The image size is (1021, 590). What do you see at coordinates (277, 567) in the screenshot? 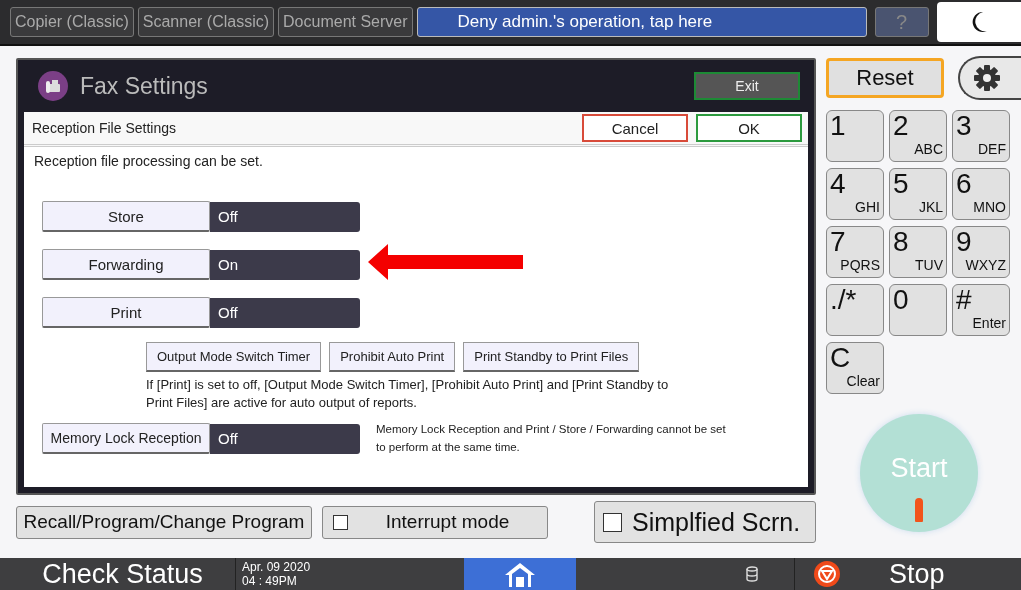
I see `date-text: Apr. 09 2020` at bounding box center [277, 567].